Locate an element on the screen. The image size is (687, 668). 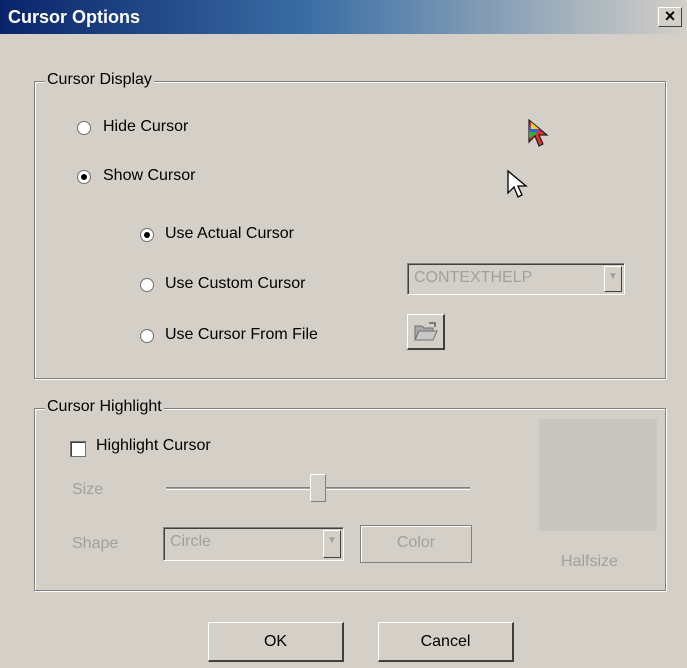
show-cursor-label: Show Cursor is located at coordinates (149, 176).